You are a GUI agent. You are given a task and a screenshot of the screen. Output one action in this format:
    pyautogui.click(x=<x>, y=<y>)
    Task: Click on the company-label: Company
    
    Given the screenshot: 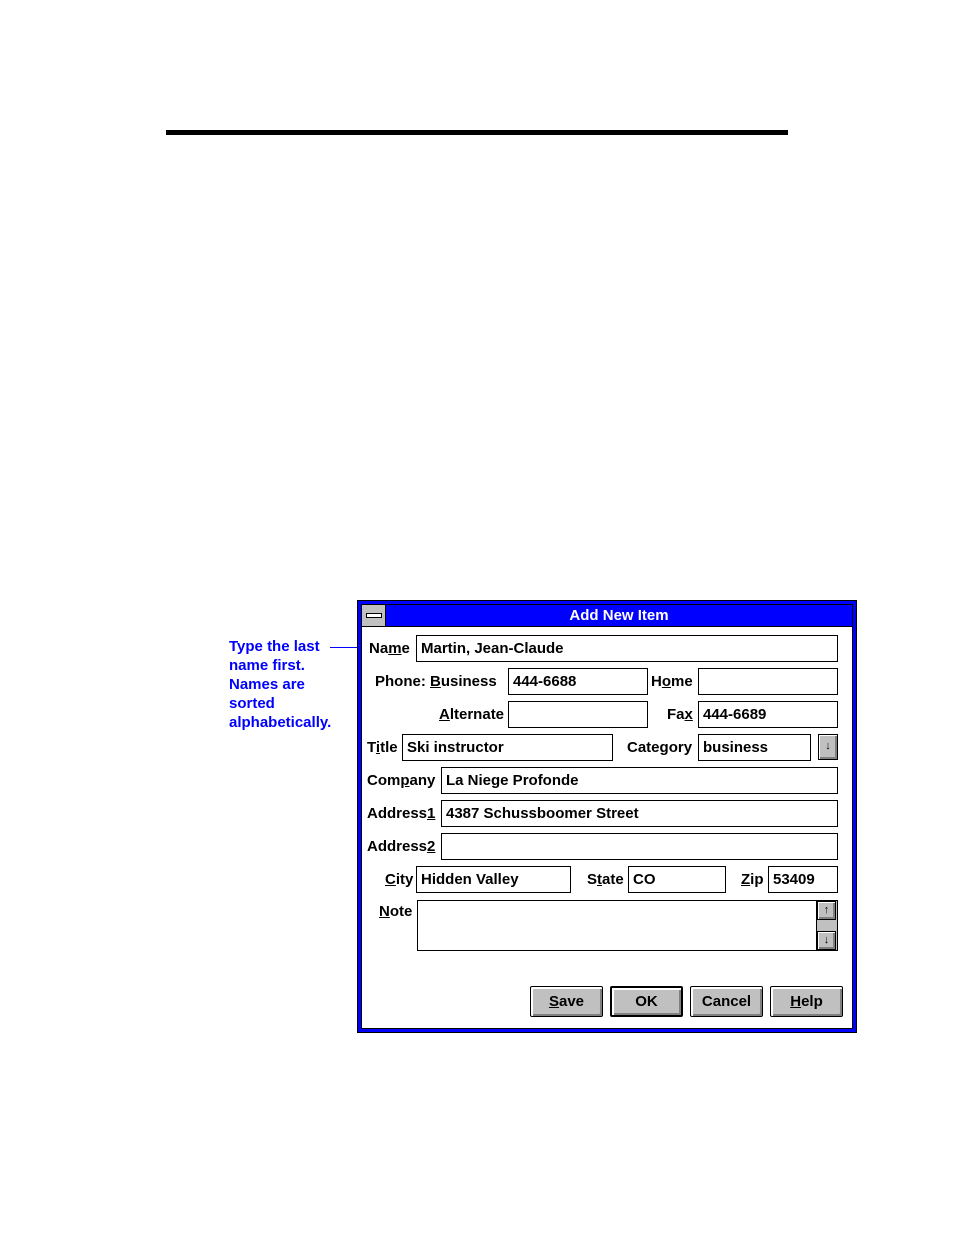 What is the action you would take?
    pyautogui.click(x=401, y=781)
    